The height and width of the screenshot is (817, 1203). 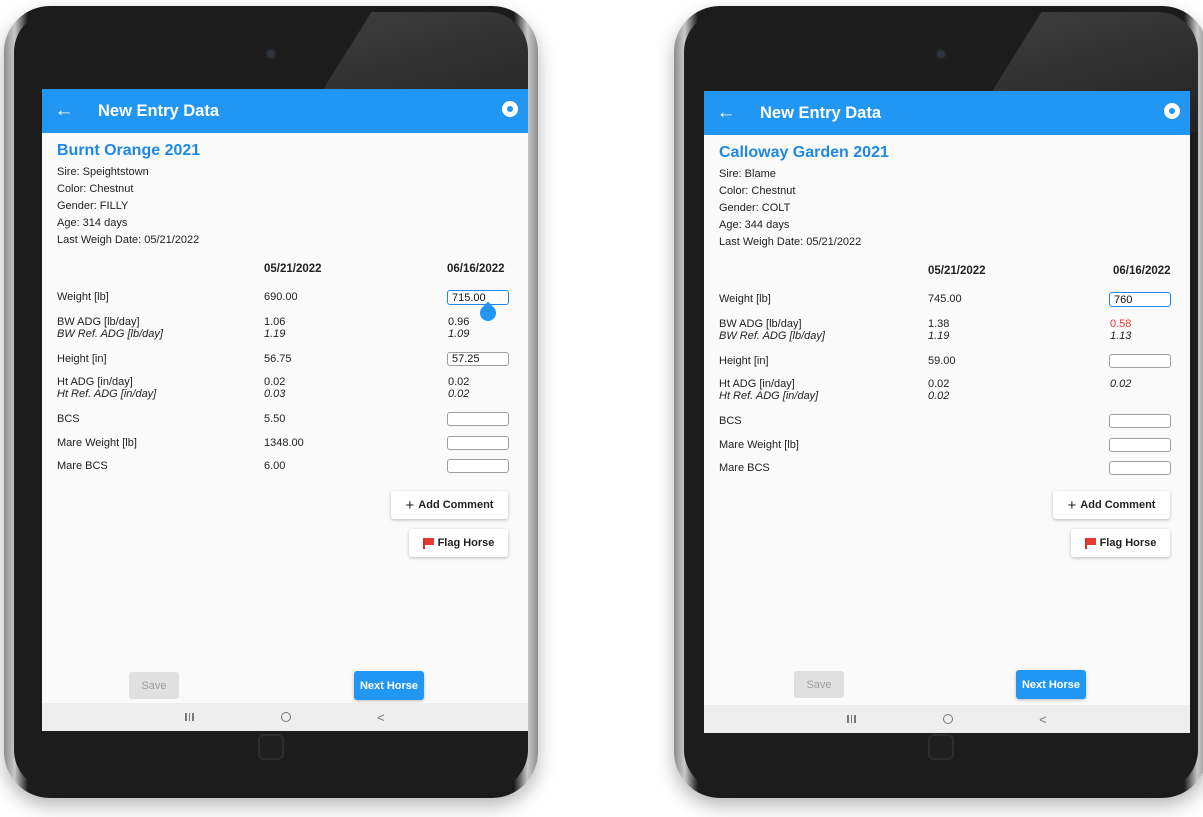 I want to click on sire-text: Sire: Blame, so click(x=747, y=174).